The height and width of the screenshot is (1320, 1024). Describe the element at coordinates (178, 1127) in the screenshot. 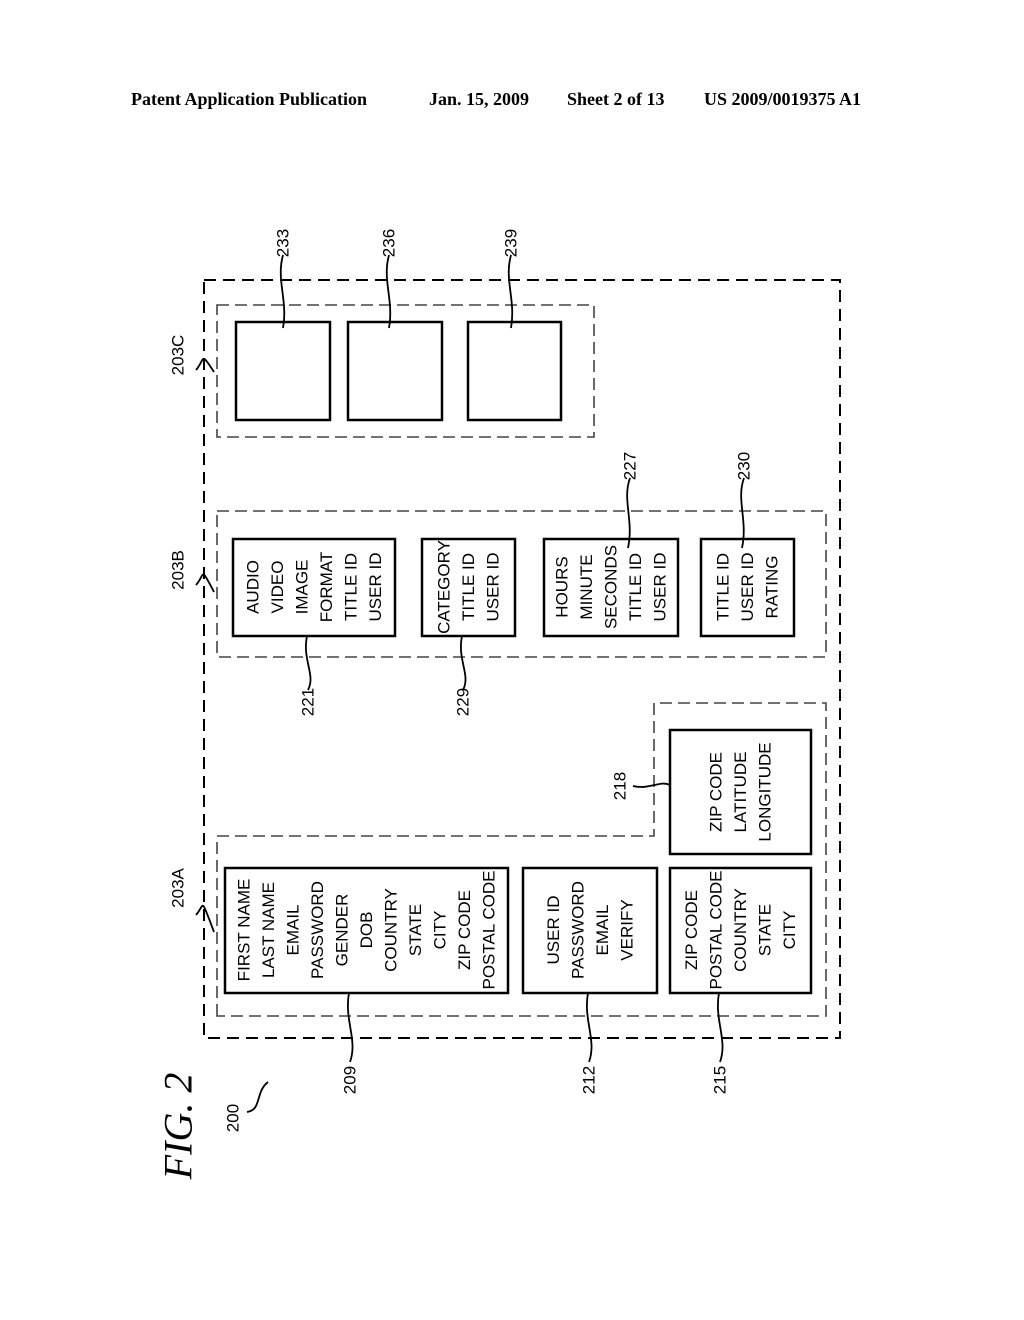

I see `figure-label: FIG. 2` at that location.